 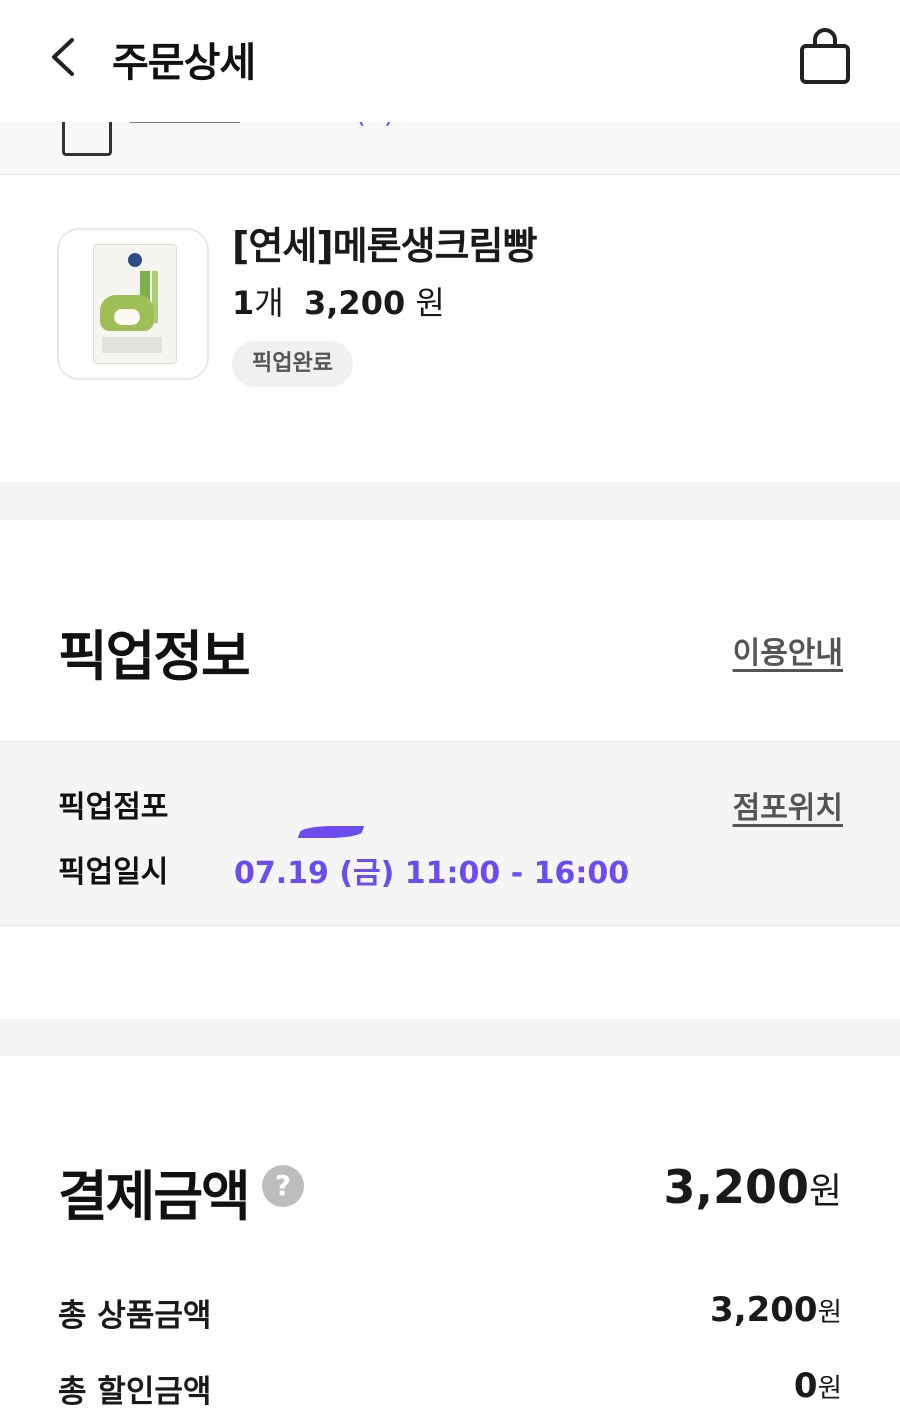 What do you see at coordinates (154, 656) in the screenshot?
I see `pickup-section-title: 픽업정보` at bounding box center [154, 656].